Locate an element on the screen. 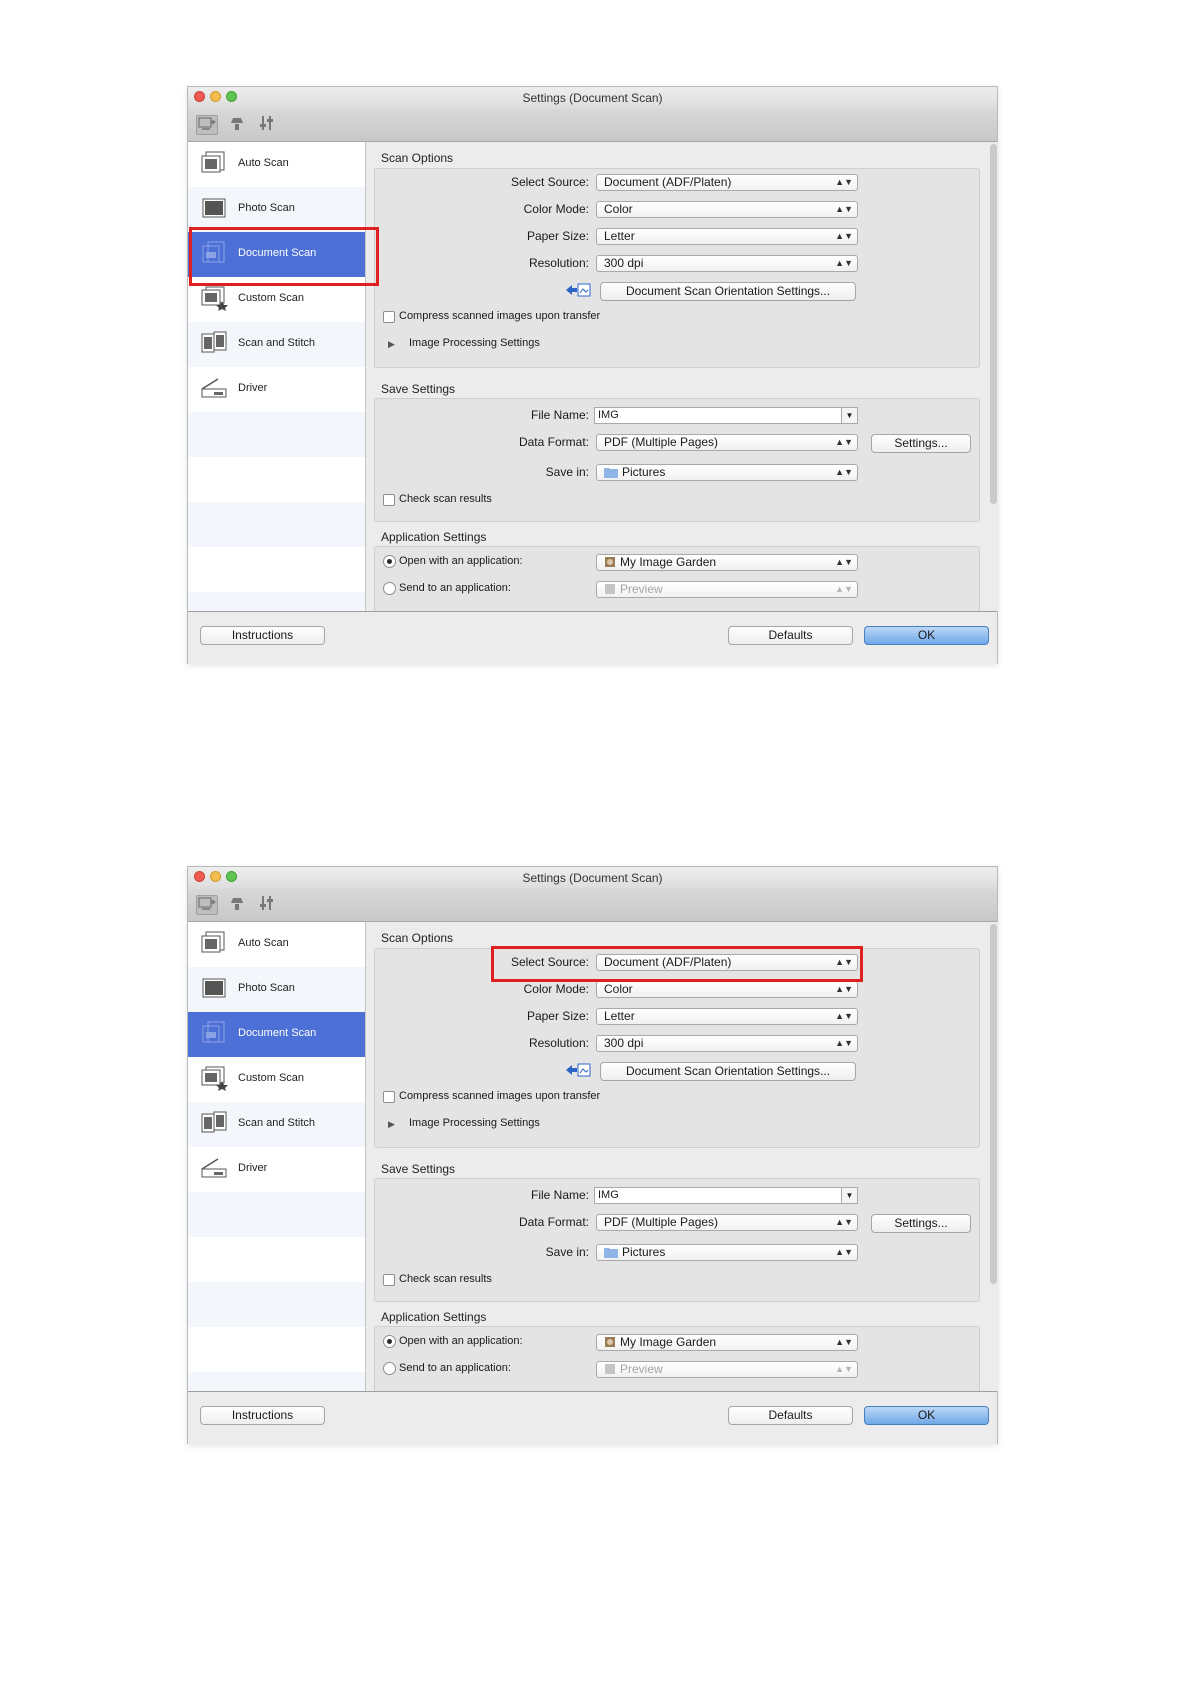  sidebar-item-custom-scan: Custom Scan is located at coordinates (276, 1079).